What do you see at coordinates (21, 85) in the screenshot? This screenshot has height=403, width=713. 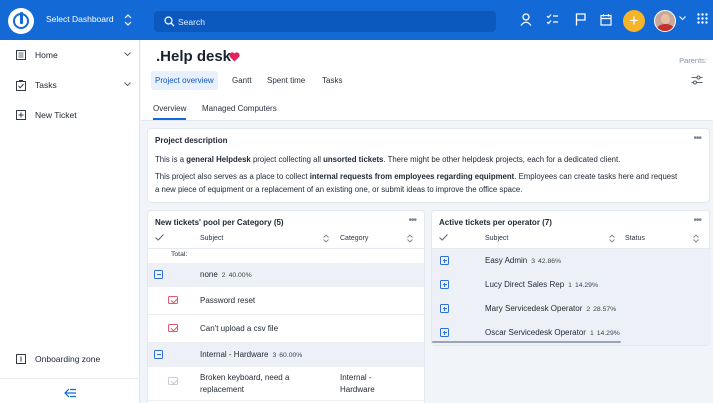 I see `tasks-icon` at bounding box center [21, 85].